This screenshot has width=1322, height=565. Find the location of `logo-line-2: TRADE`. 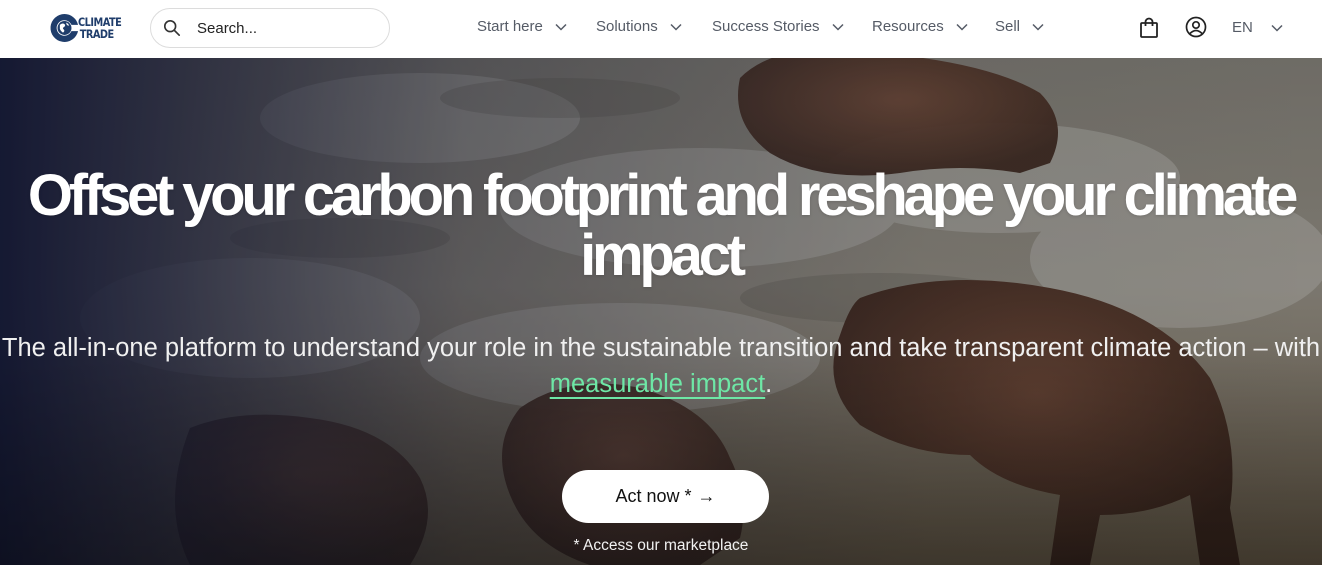

logo-line-2: TRADE is located at coordinates (97, 34).